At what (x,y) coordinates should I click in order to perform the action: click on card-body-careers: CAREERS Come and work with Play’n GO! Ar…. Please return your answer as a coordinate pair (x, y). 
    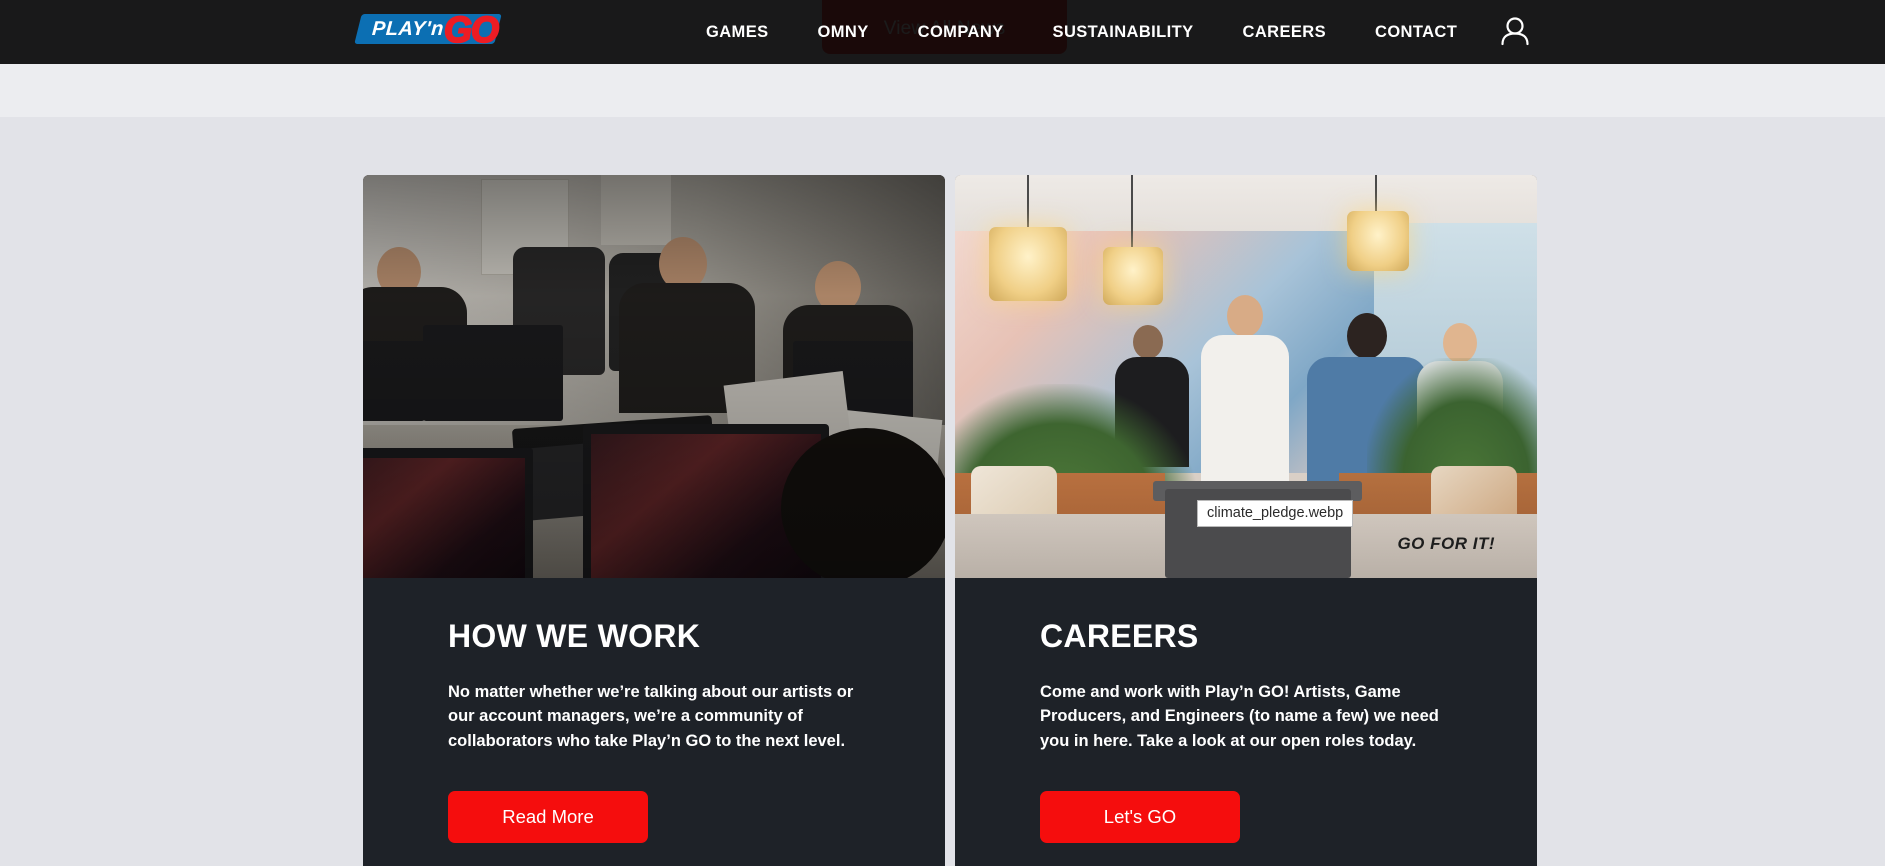
    Looking at the image, I should click on (1246, 711).